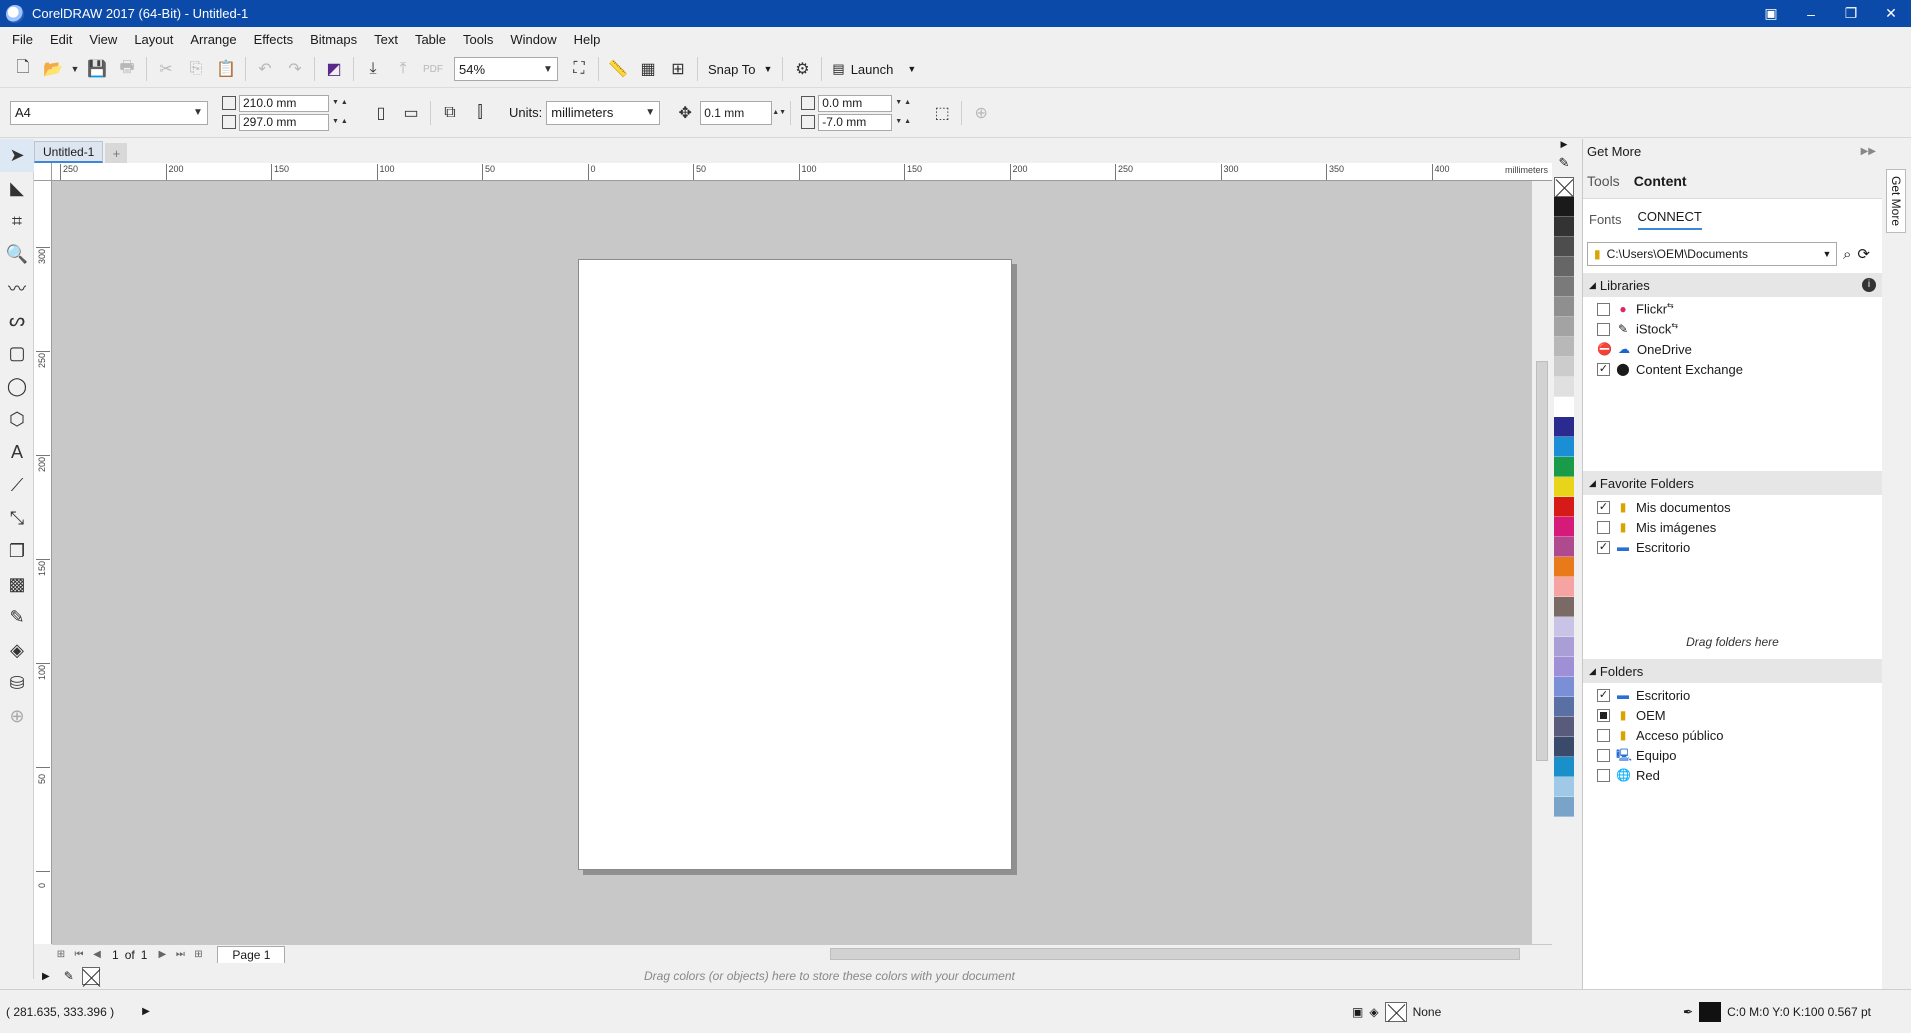 This screenshot has width=1911, height=1033. I want to click on page-width-stepper: ▼ ▲, so click(344, 103).